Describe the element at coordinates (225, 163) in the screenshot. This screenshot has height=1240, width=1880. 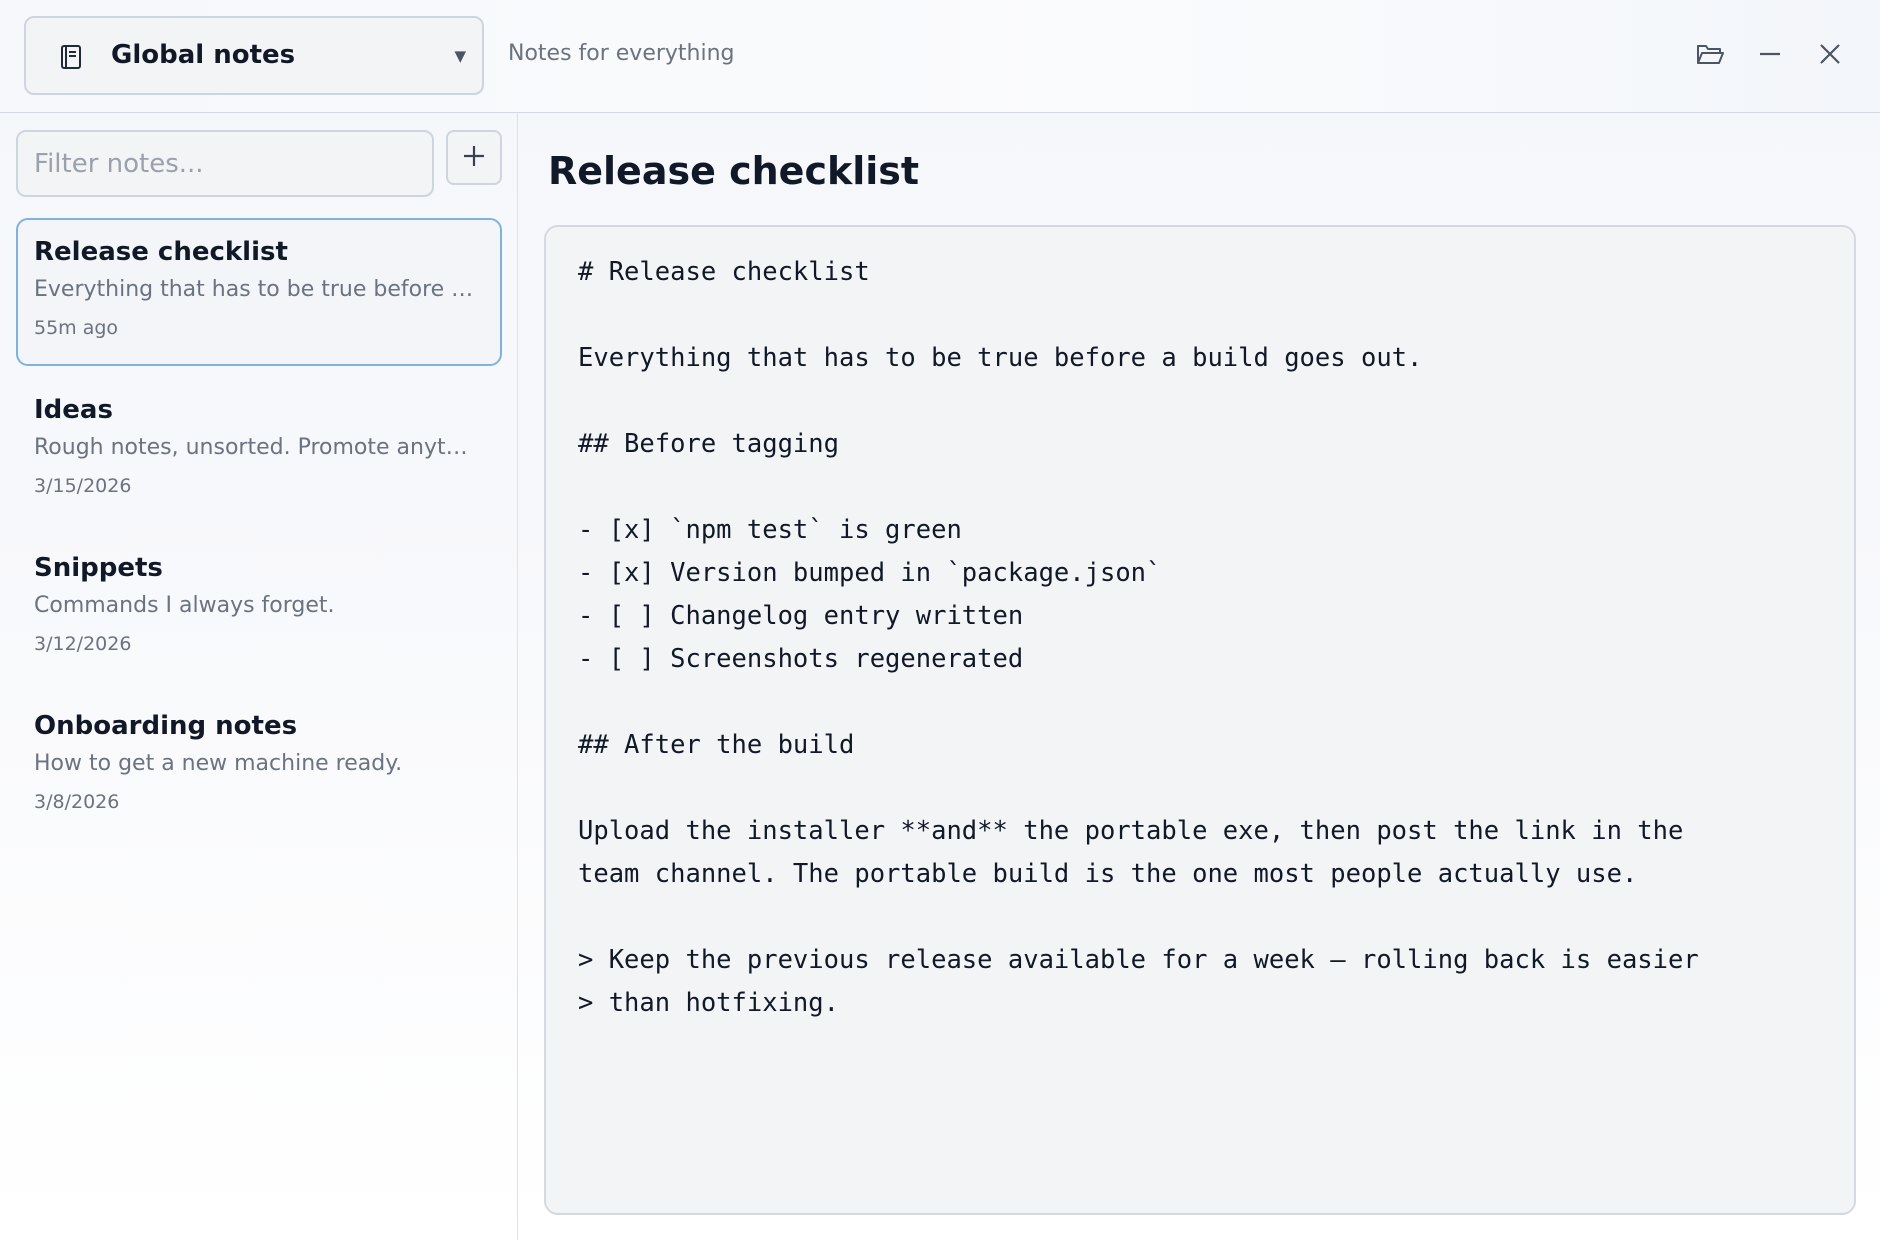
I see `filter-notes-input` at that location.